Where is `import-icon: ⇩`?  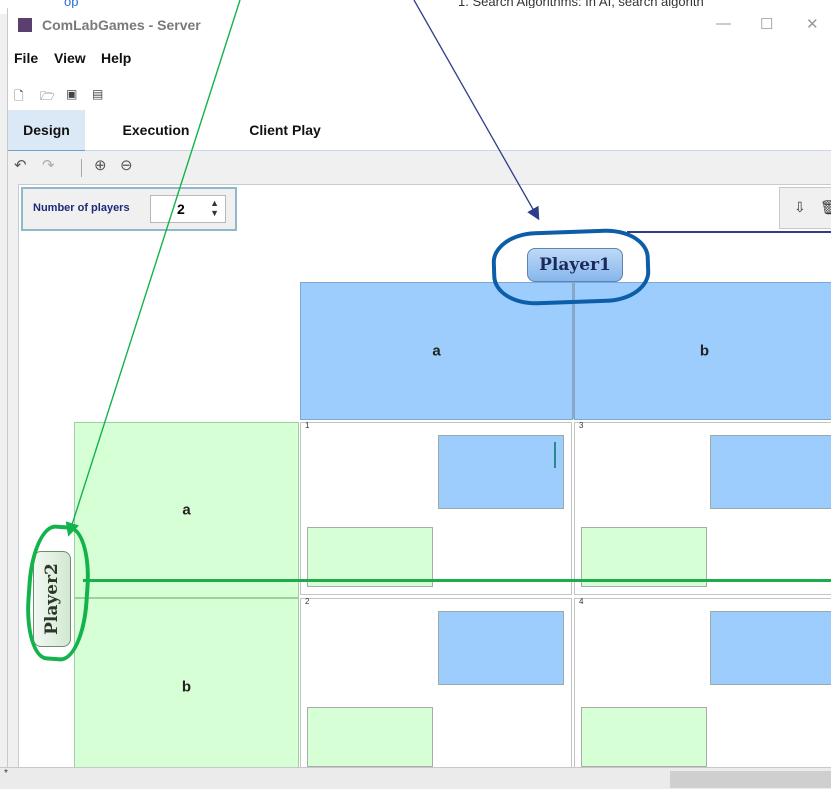 import-icon: ⇩ is located at coordinates (800, 207).